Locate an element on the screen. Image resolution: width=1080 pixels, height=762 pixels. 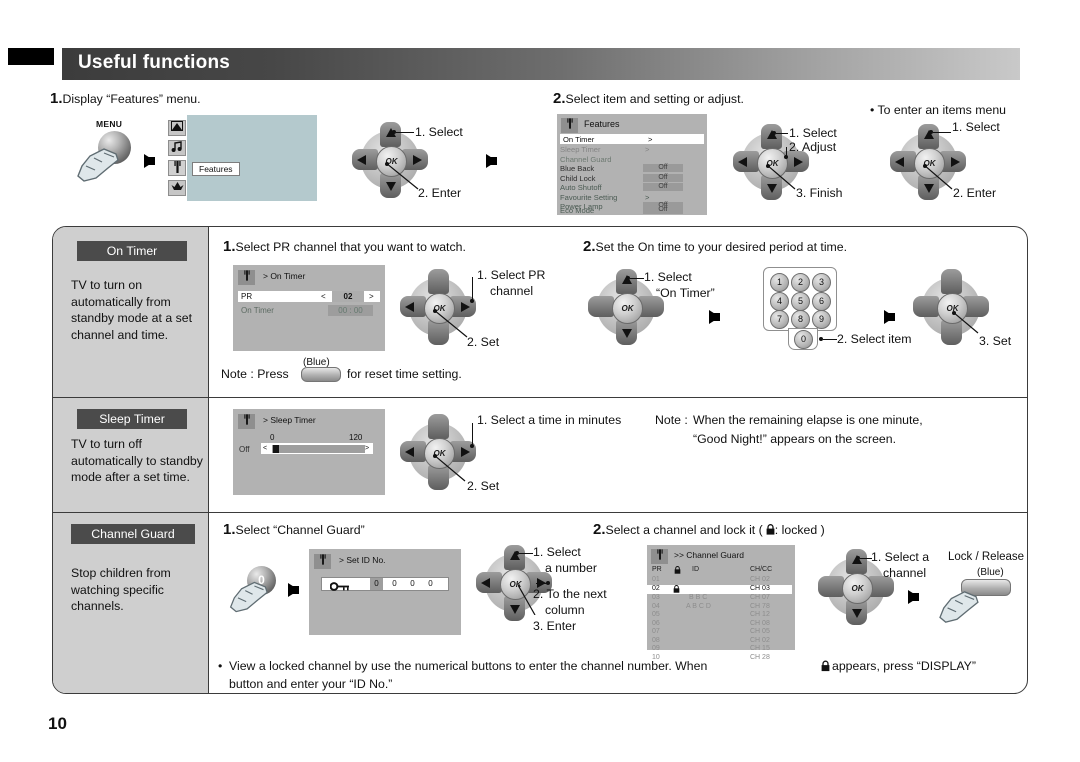
dpad-on-timer-a-up is located at coordinates (438, 281).